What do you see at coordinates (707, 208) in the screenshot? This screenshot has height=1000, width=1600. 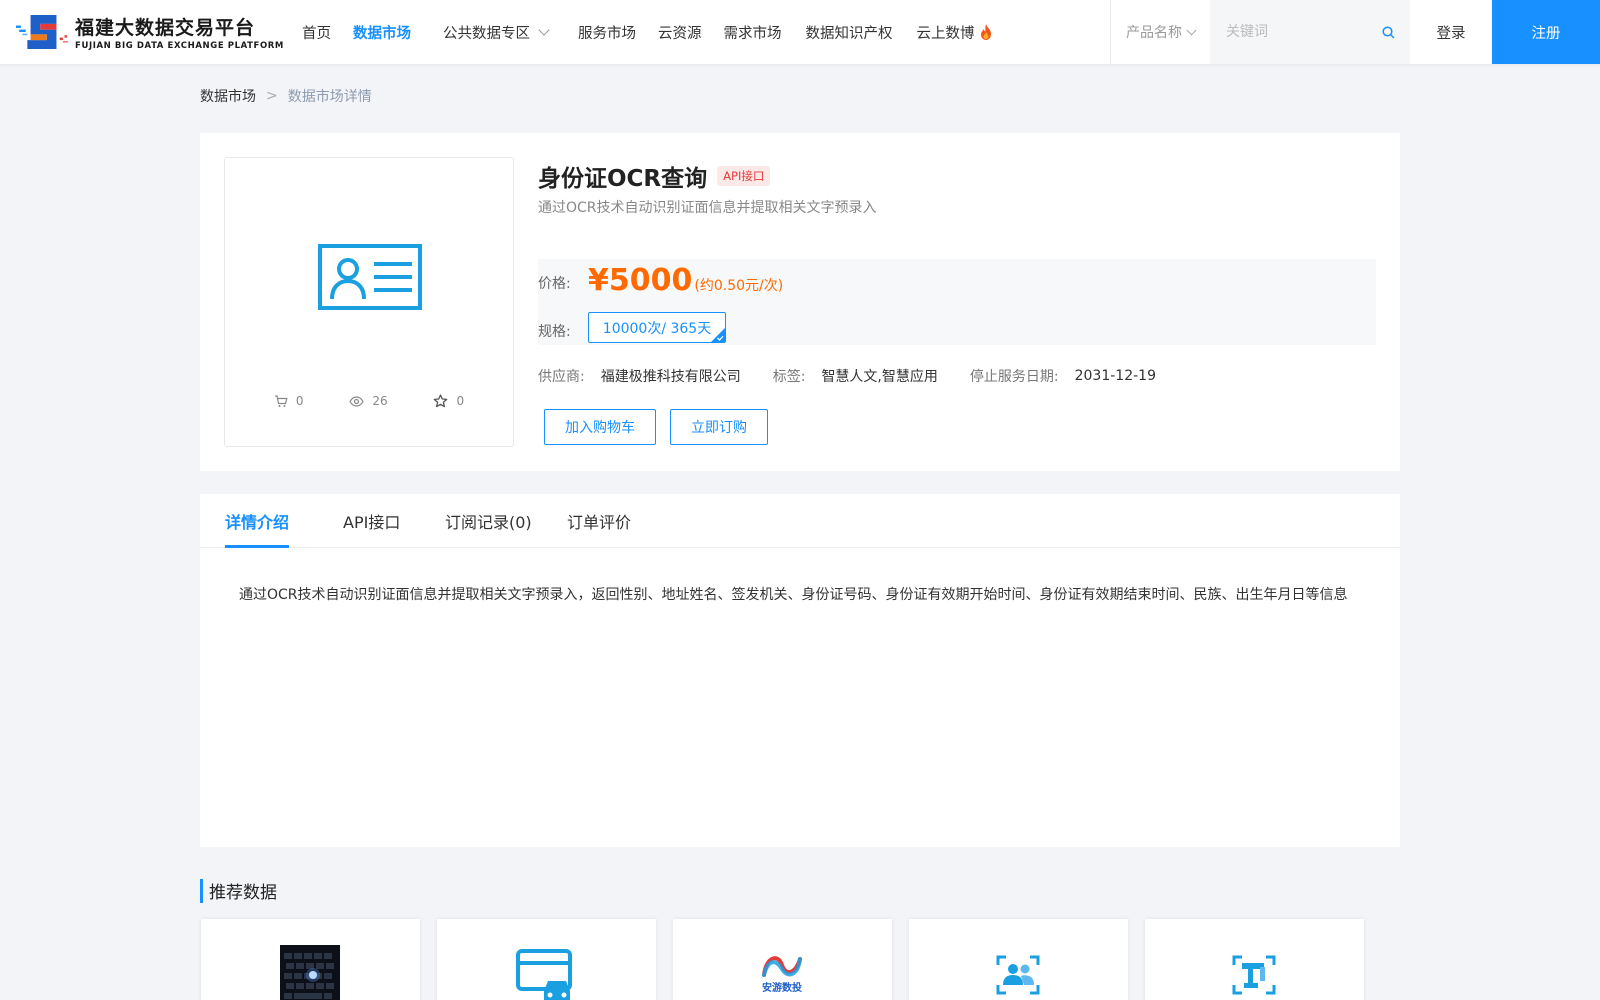 I see `product-subtitle: 通过OCR技术自动识别证面信息并提取相关文字预录入` at bounding box center [707, 208].